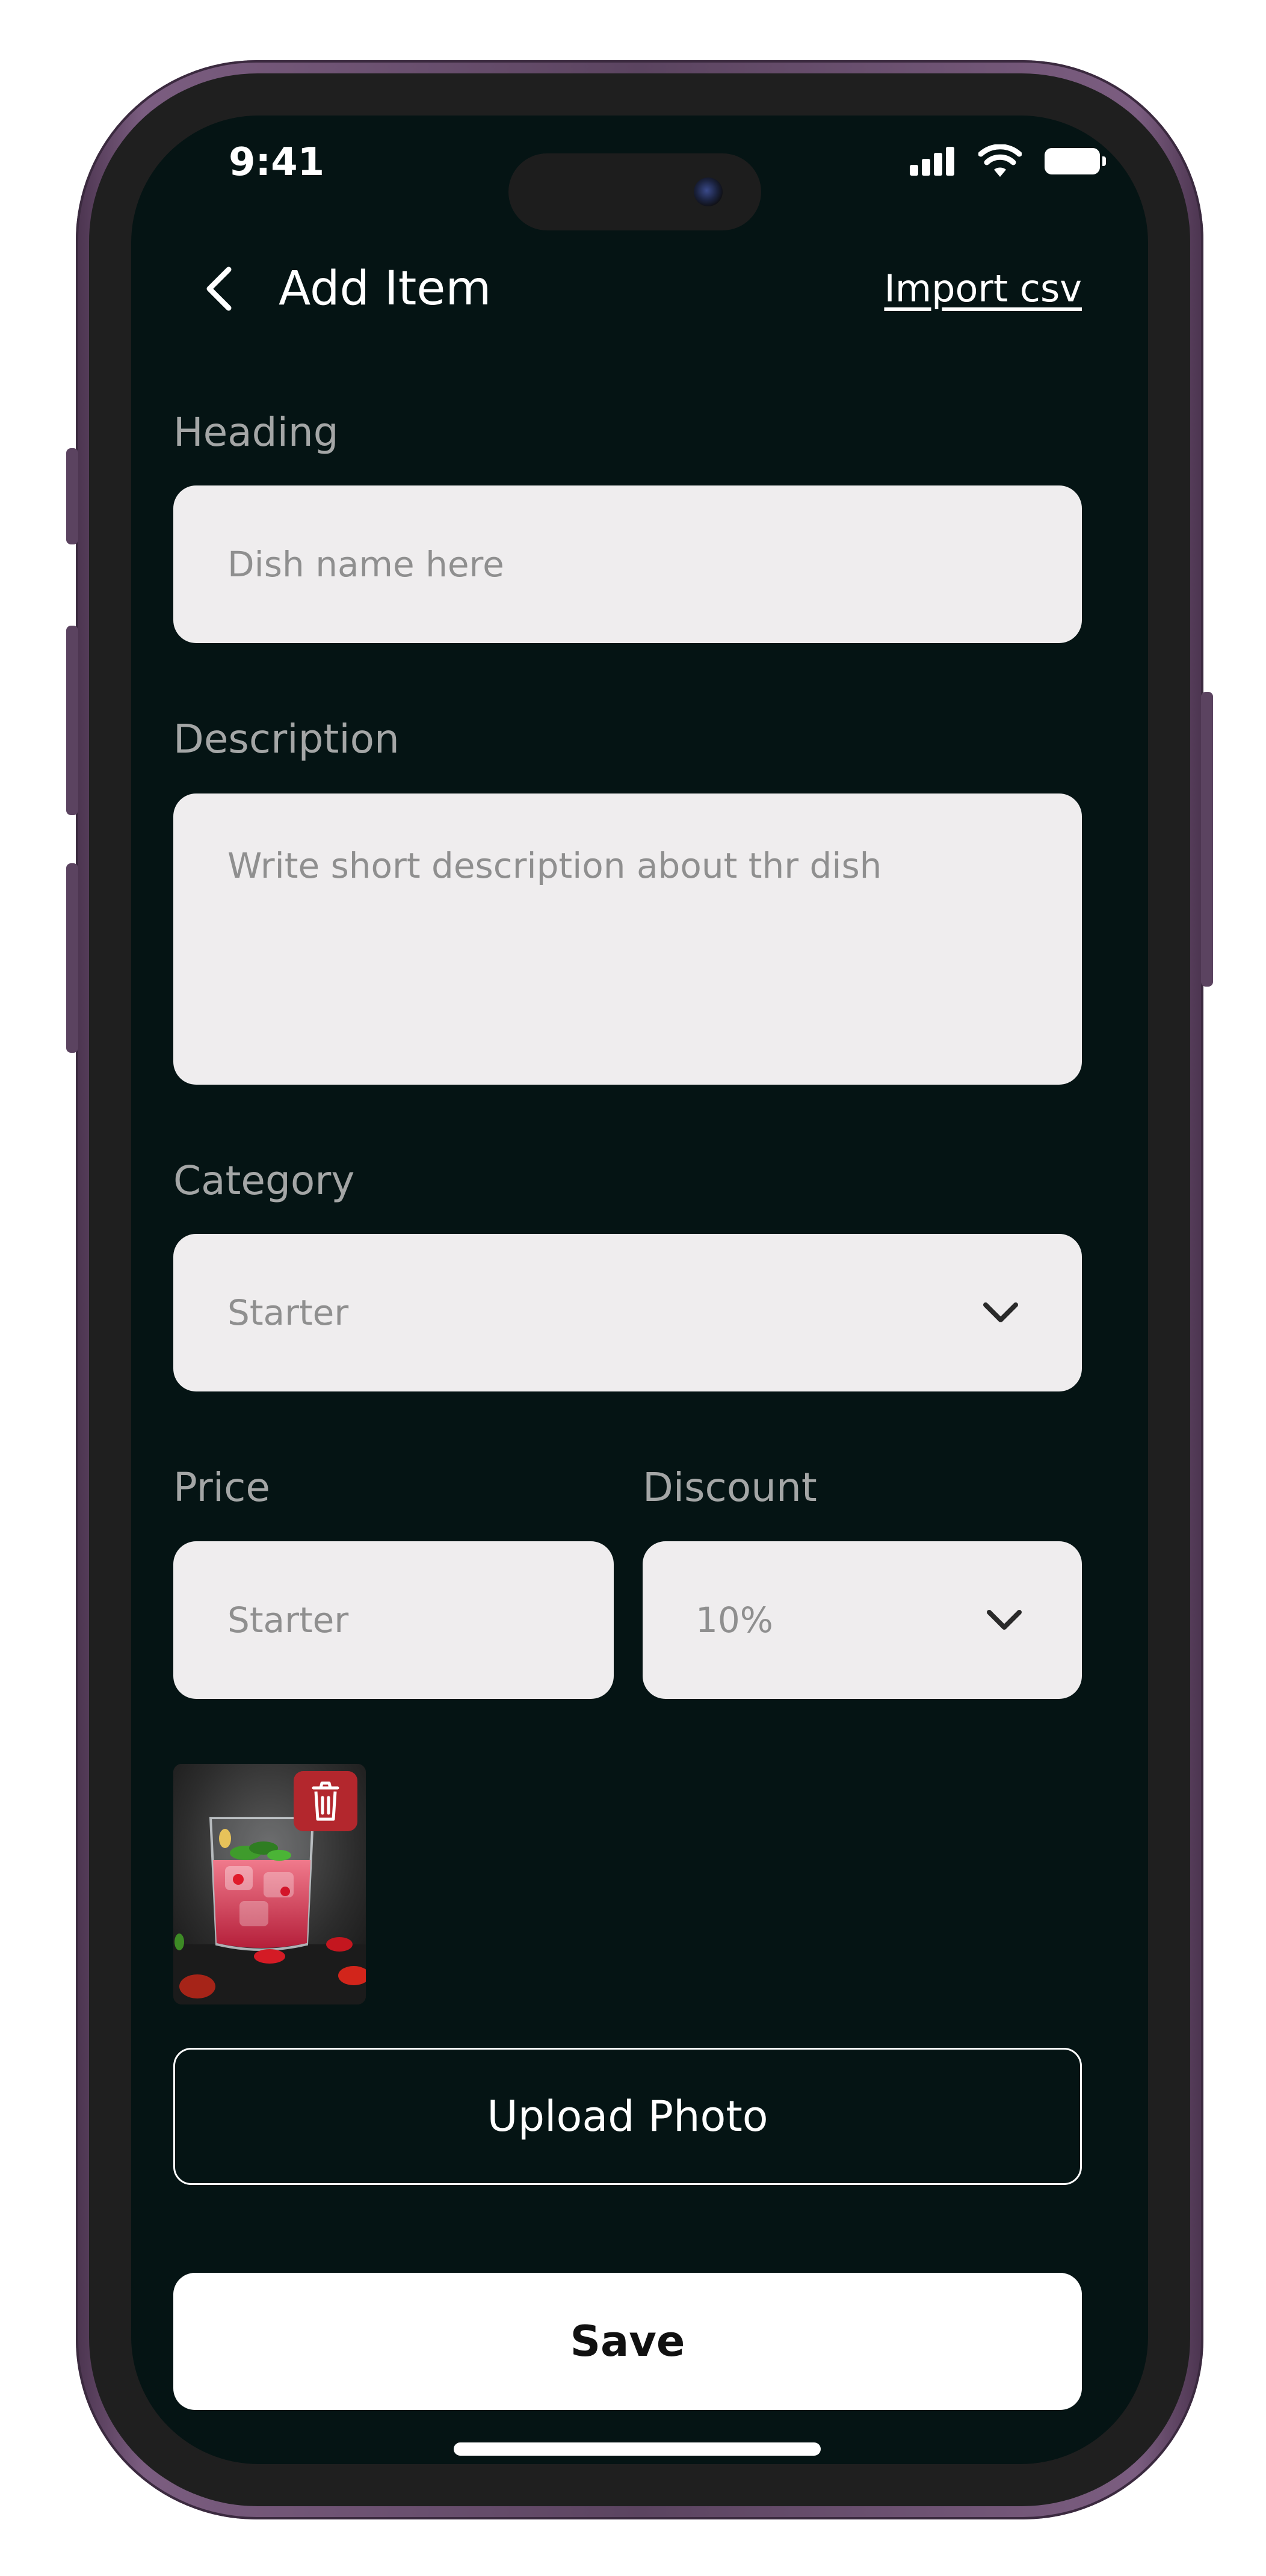  I want to click on top-bar: Add Item Import csv, so click(639, 289).